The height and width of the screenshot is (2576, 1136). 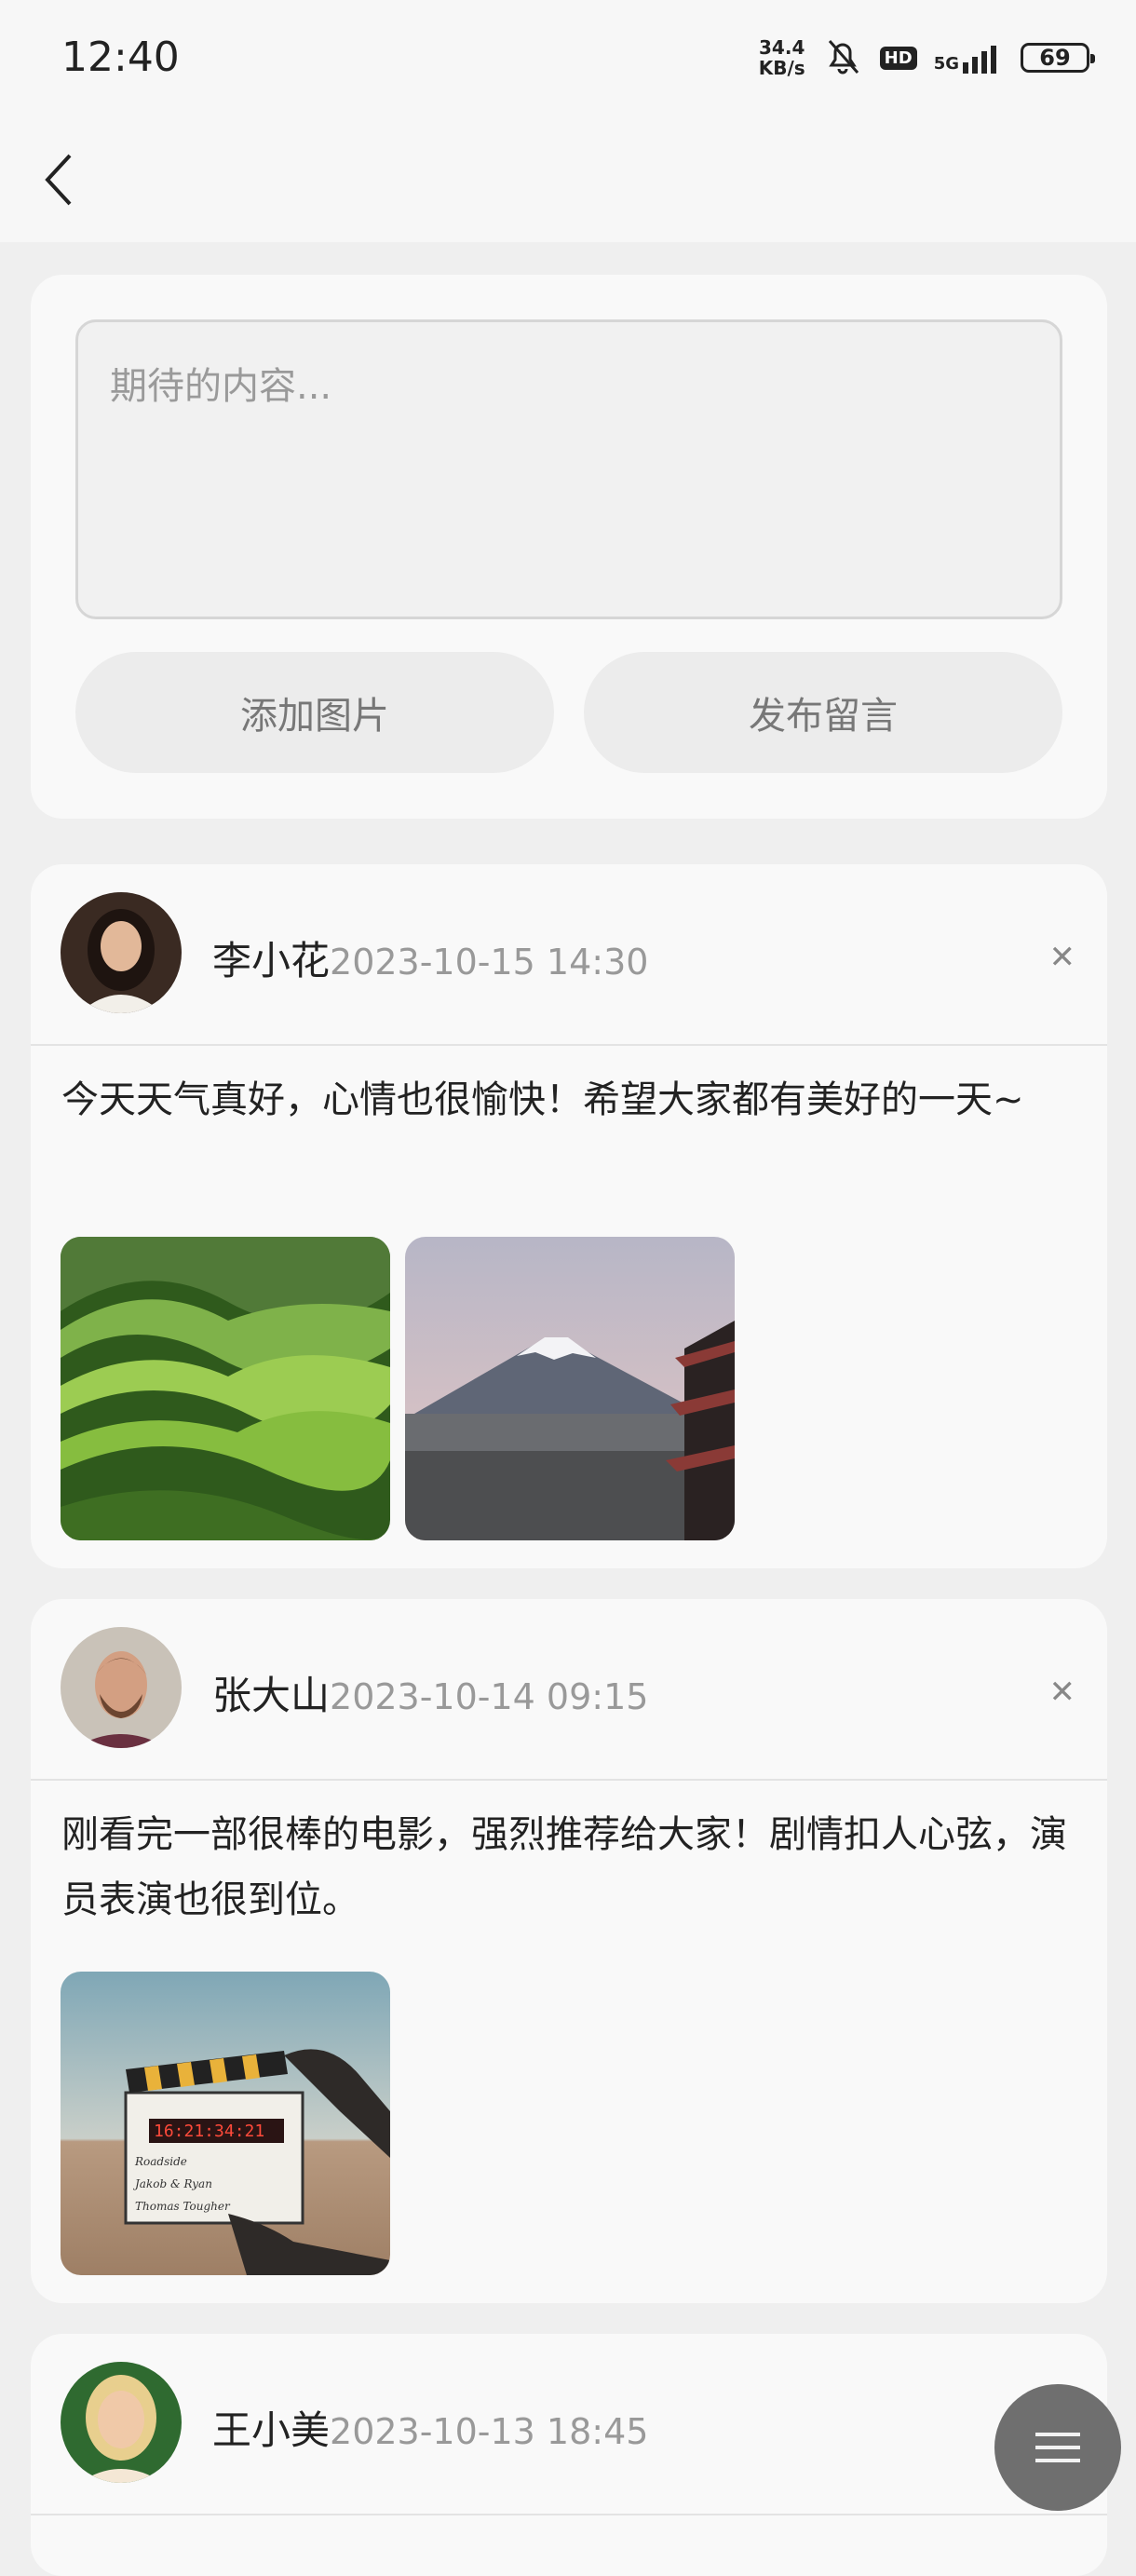 I want to click on post-header: 王小美2023-10-13 18:45, so click(x=569, y=2424).